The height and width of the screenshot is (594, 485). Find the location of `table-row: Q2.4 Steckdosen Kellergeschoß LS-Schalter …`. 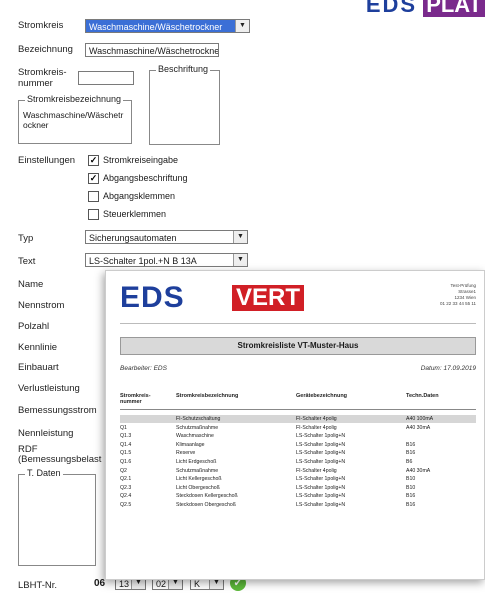

table-row: Q2.4 Steckdosen Kellergeschoß LS-Schalter … is located at coordinates (298, 496).